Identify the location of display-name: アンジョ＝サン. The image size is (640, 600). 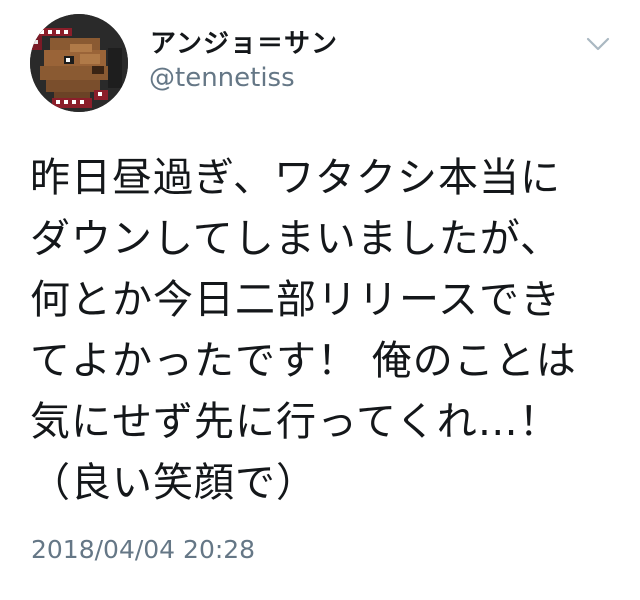
(244, 44).